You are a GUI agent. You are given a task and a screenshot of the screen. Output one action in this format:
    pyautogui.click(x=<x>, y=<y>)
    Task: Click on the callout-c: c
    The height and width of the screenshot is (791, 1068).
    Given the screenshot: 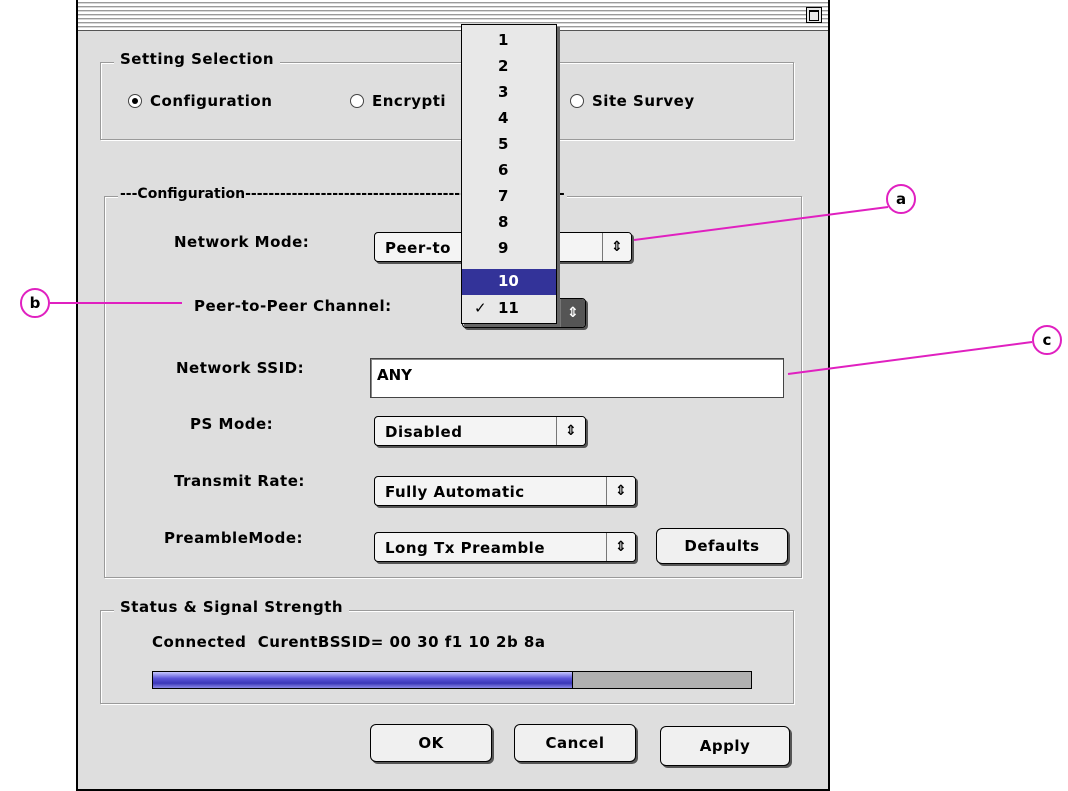 What is the action you would take?
    pyautogui.click(x=1047, y=340)
    